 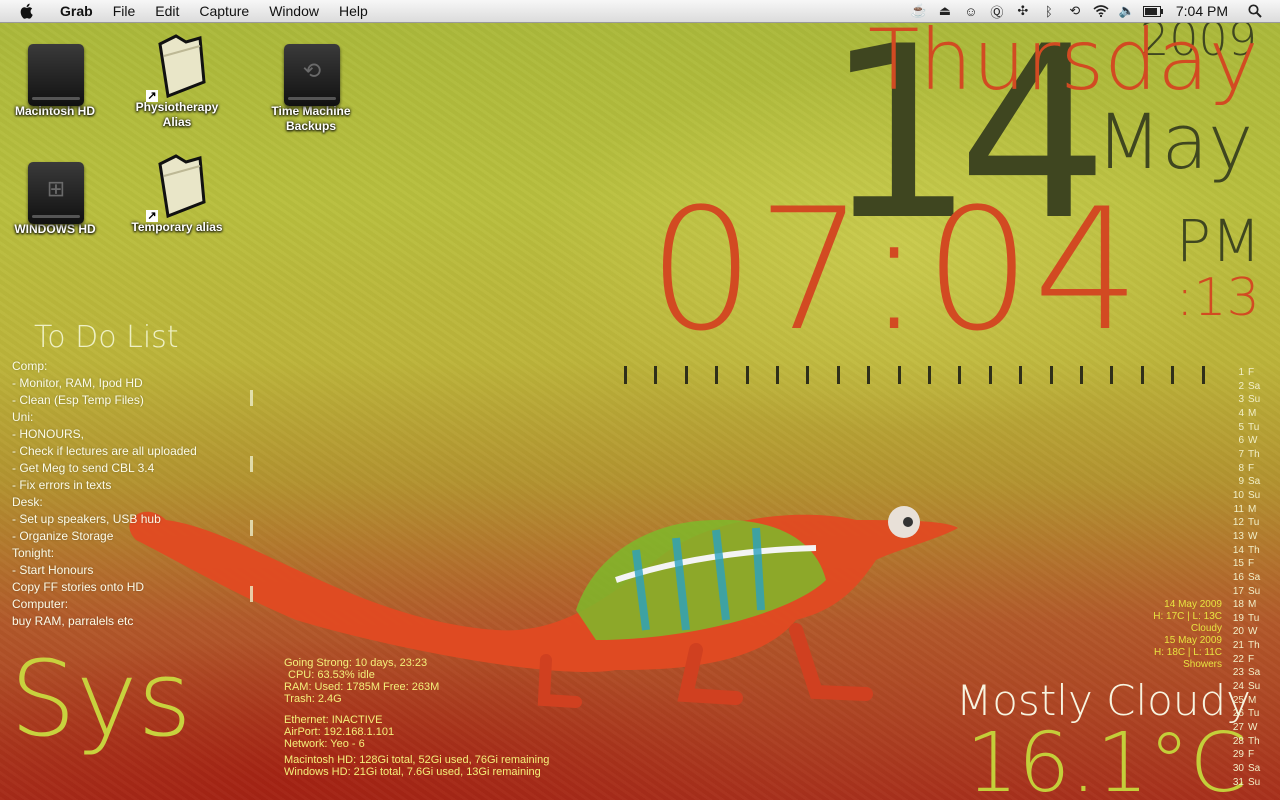 I want to click on calendar-day-number: 27, so click(x=1238, y=728).